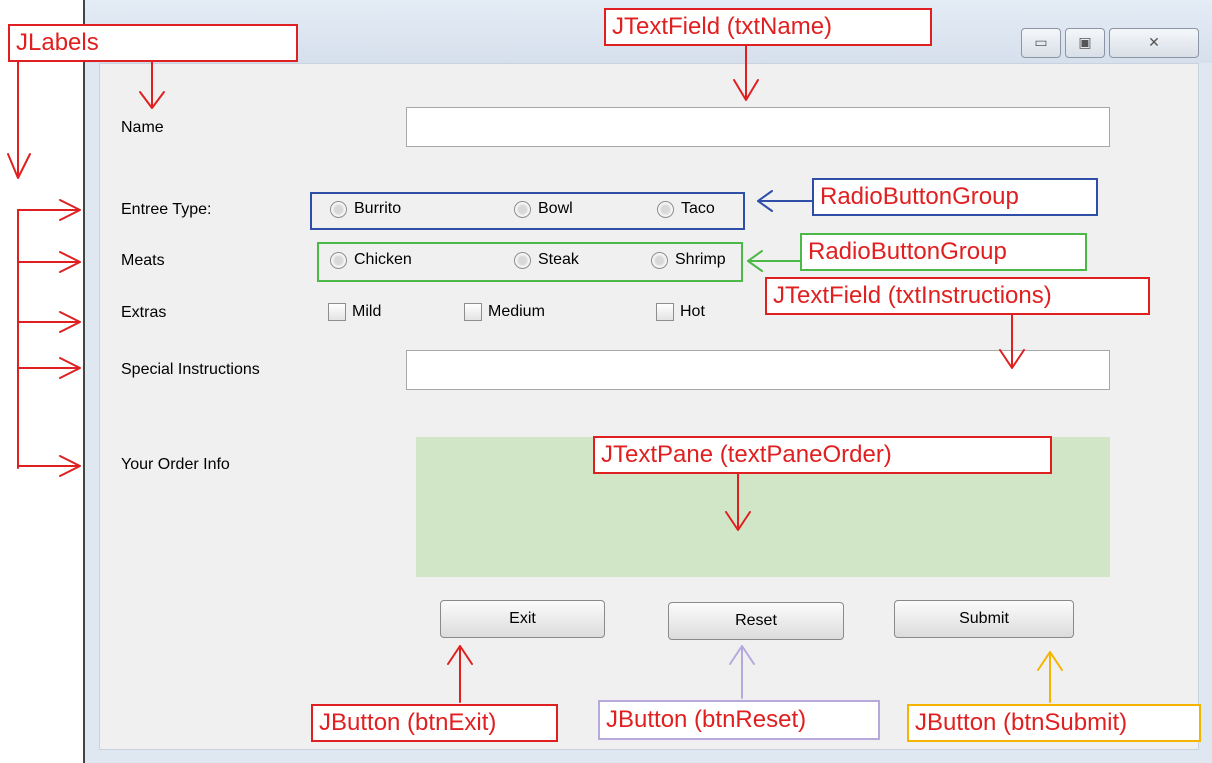 This screenshot has height=763, width=1212. I want to click on checkbox-label: Medium, so click(516, 311).